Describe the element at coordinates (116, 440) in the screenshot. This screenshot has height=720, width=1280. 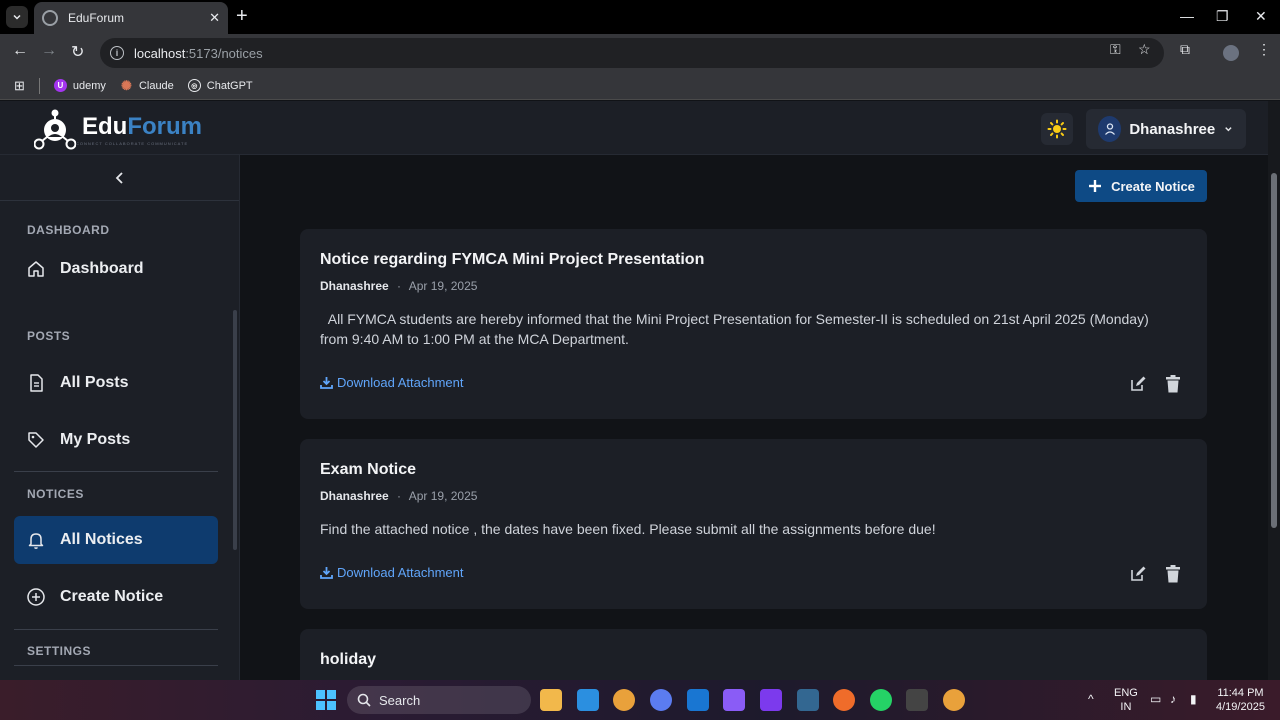
I see `sidebar-item-my-posts: My Posts` at that location.